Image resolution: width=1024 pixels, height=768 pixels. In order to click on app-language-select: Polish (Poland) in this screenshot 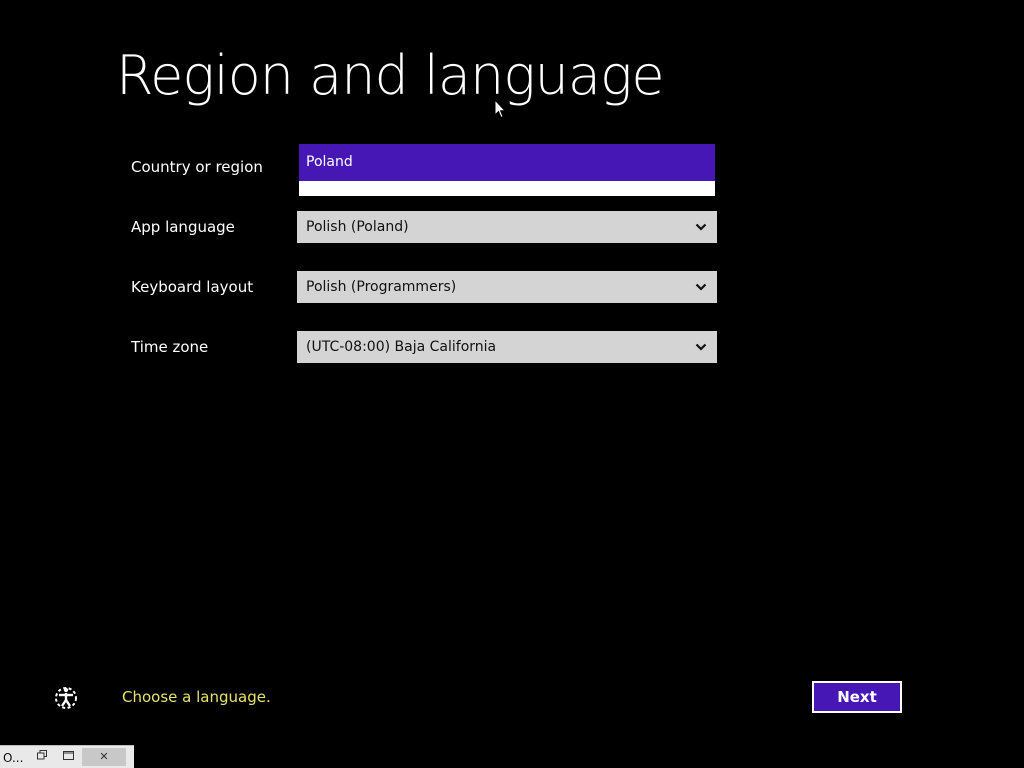, I will do `click(507, 227)`.